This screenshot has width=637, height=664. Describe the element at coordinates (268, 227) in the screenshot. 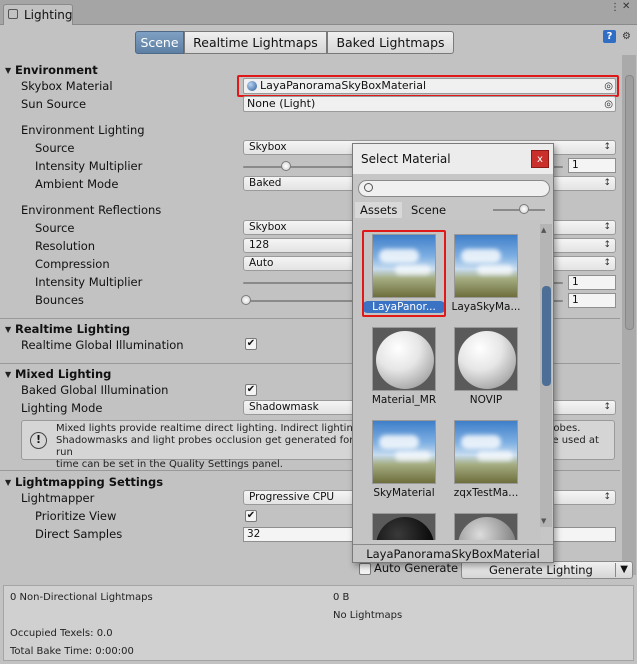

I see `ref-source-value: Skybox` at that location.